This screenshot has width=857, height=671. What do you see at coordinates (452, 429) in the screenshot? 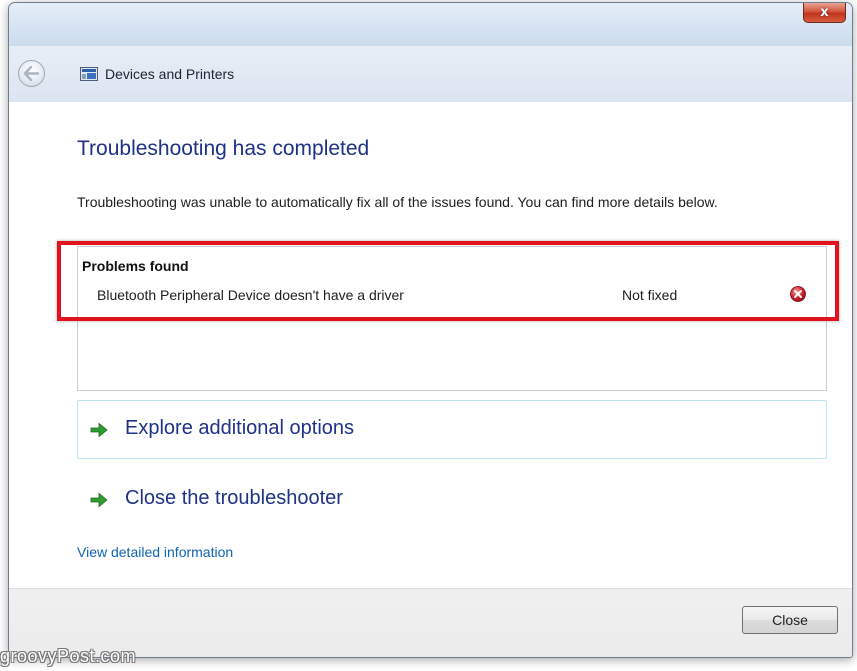
I see `explore-options-link: Explore additional options` at bounding box center [452, 429].